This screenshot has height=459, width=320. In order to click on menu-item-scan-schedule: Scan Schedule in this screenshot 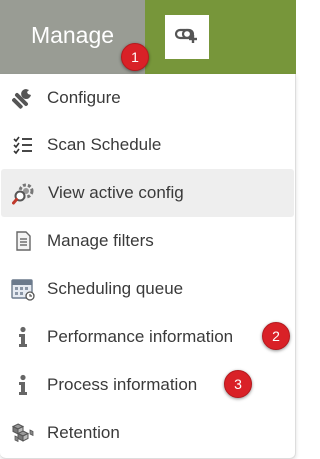, I will do `click(147, 145)`.